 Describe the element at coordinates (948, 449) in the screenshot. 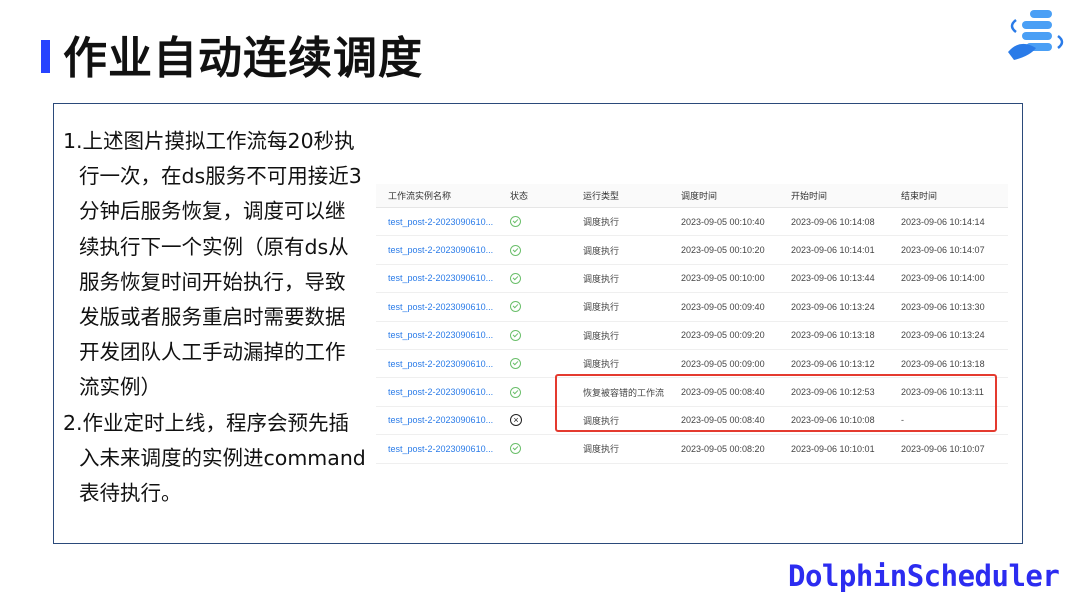

I see `end-time-cell: 2023-09-06 10:10:07` at that location.